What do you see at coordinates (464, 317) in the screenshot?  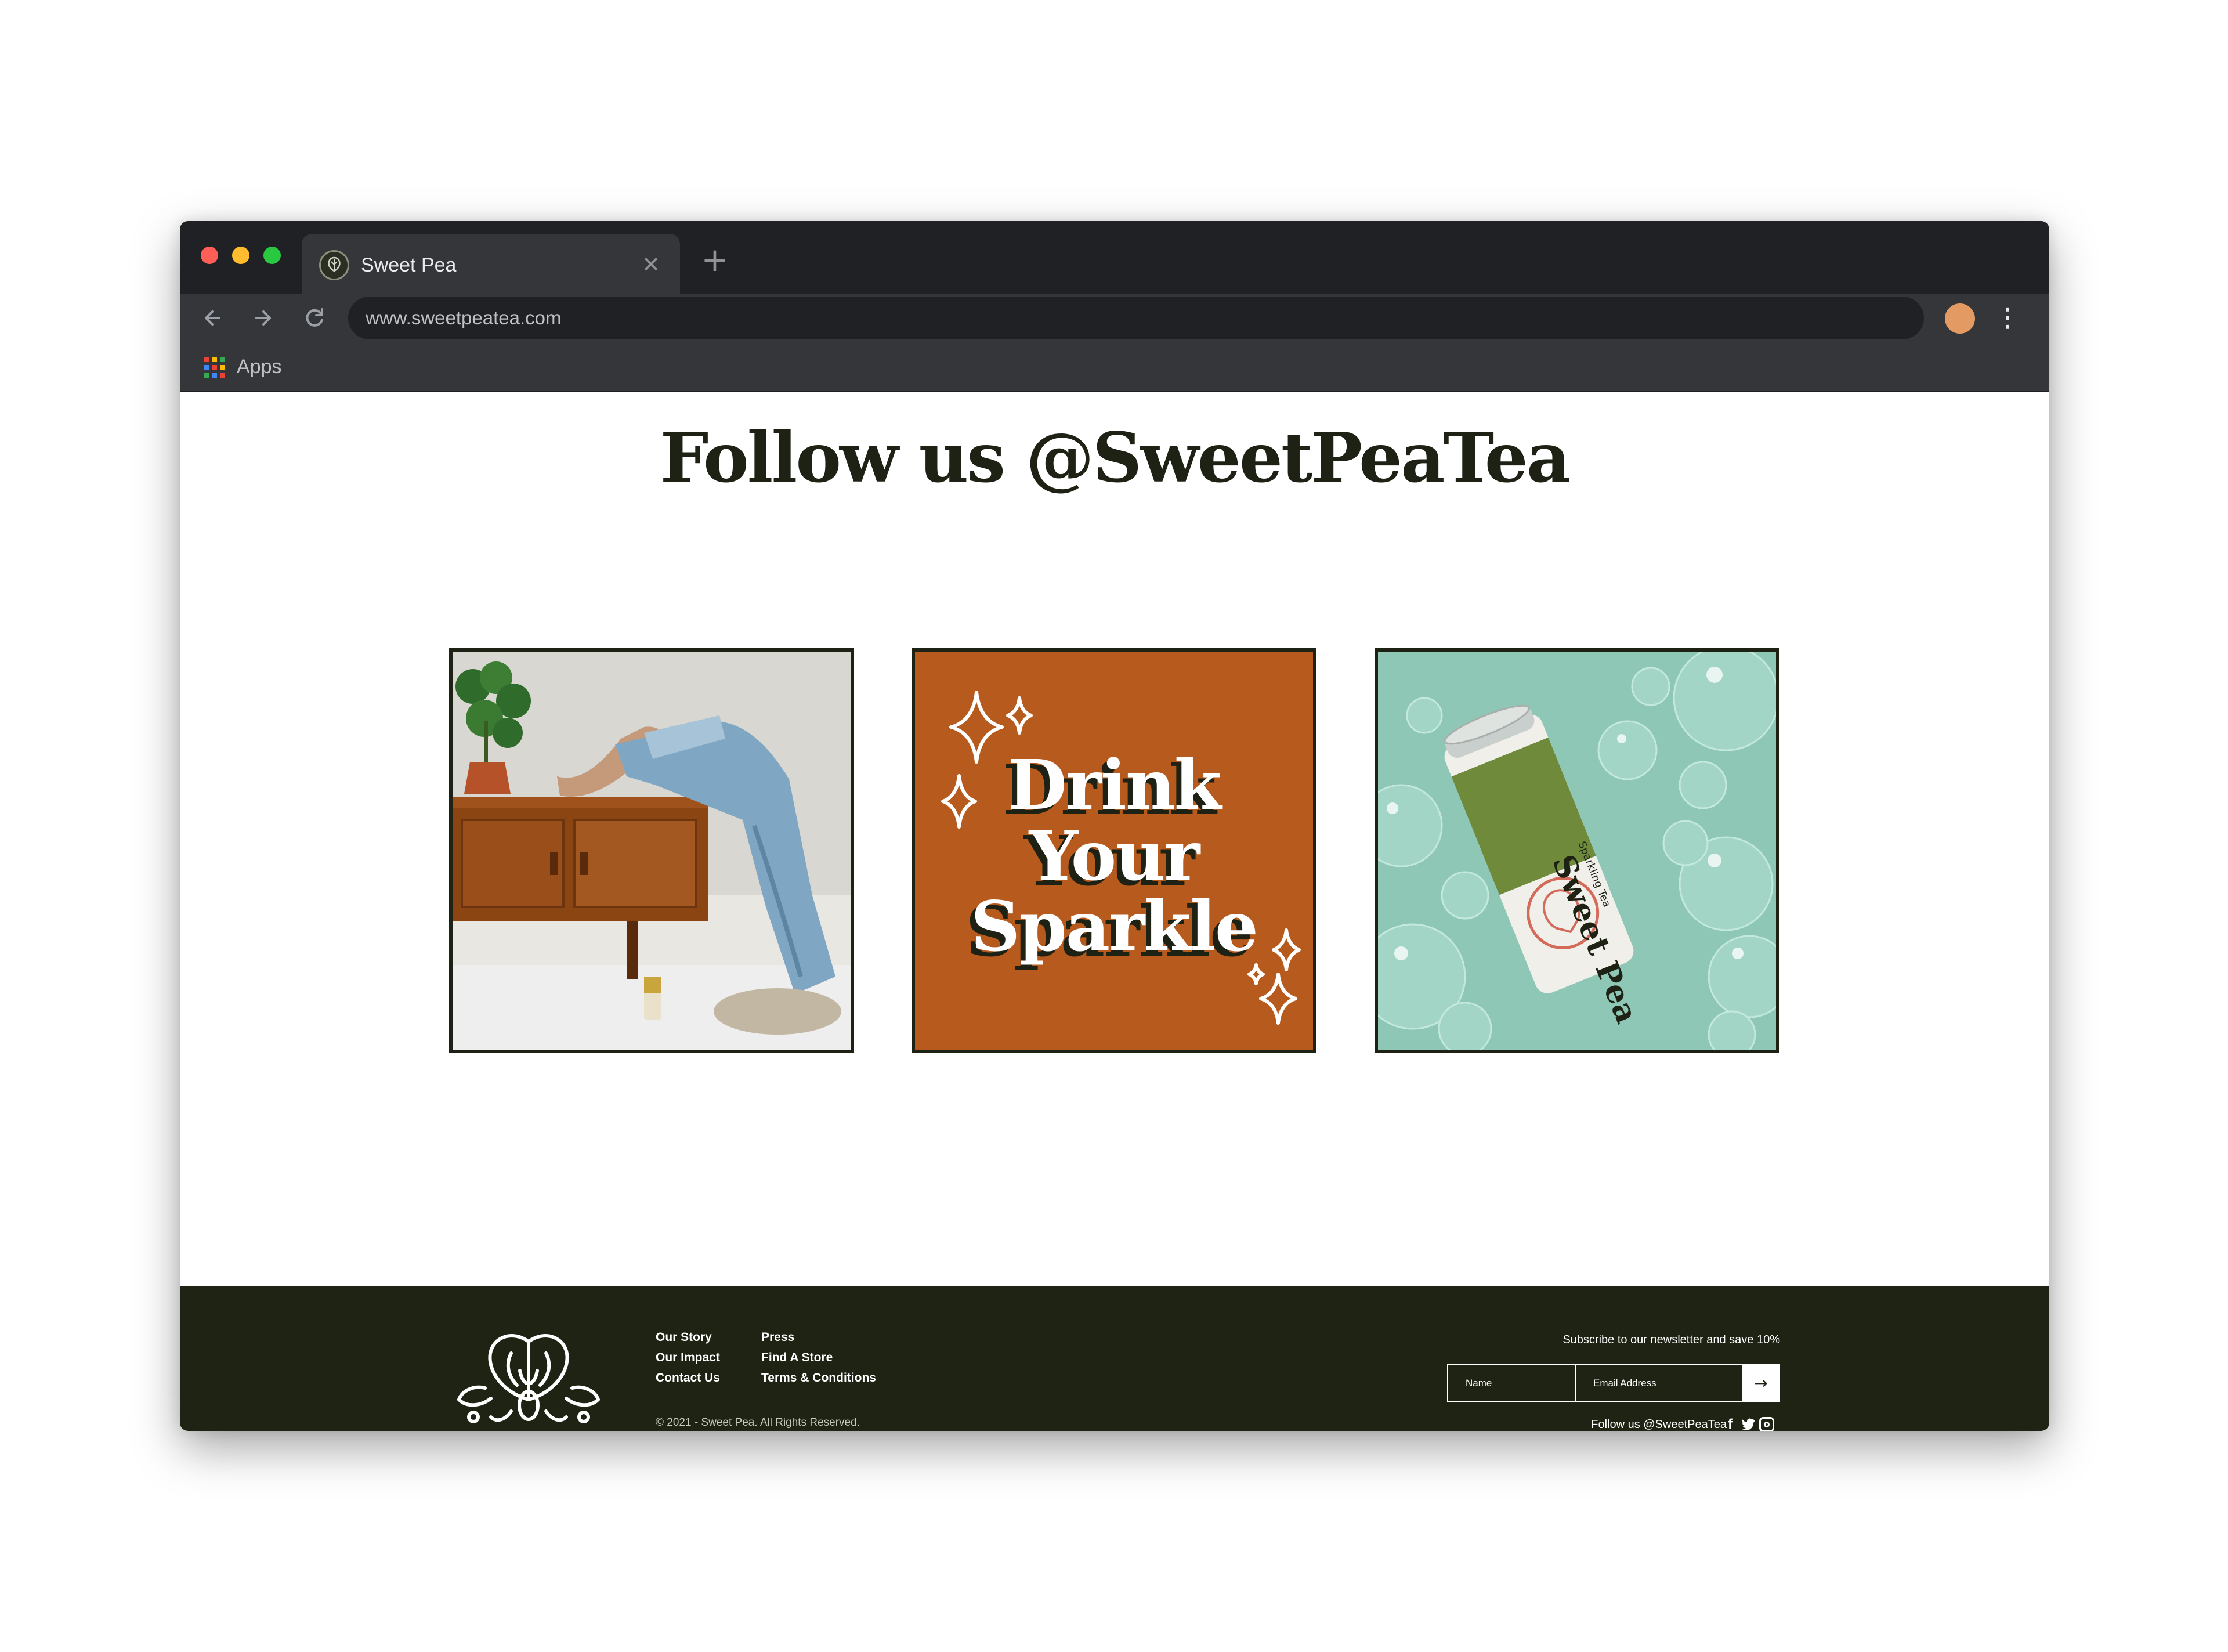 I see `url-text: www.sweetpeatea.com` at bounding box center [464, 317].